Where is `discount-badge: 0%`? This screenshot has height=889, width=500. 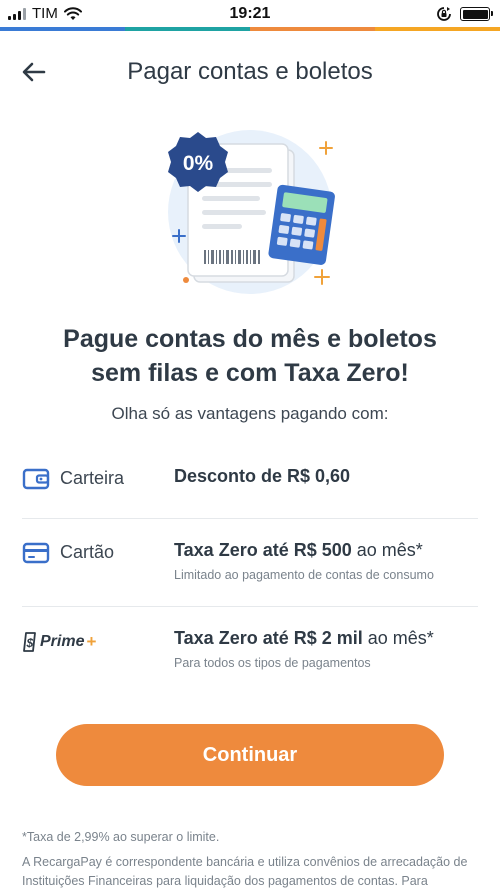
discount-badge: 0% is located at coordinates (198, 163).